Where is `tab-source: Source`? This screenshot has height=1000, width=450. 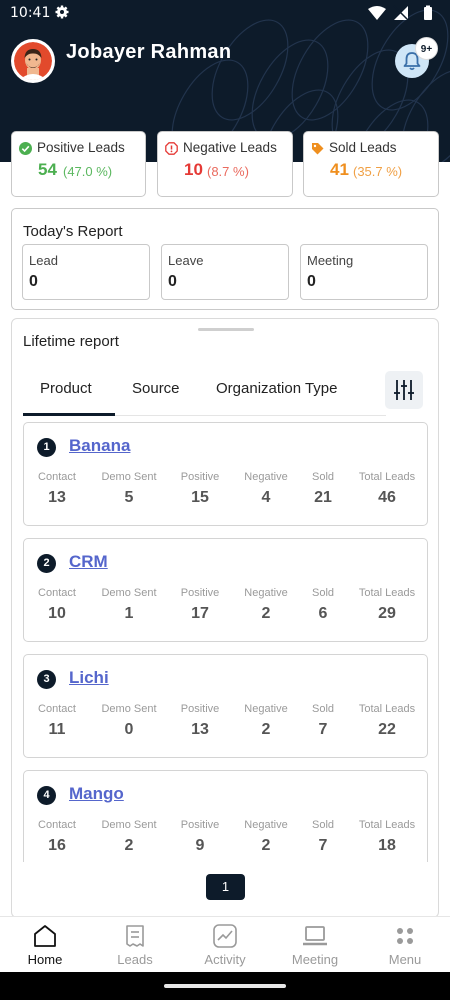
tab-source: Source is located at coordinates (156, 388).